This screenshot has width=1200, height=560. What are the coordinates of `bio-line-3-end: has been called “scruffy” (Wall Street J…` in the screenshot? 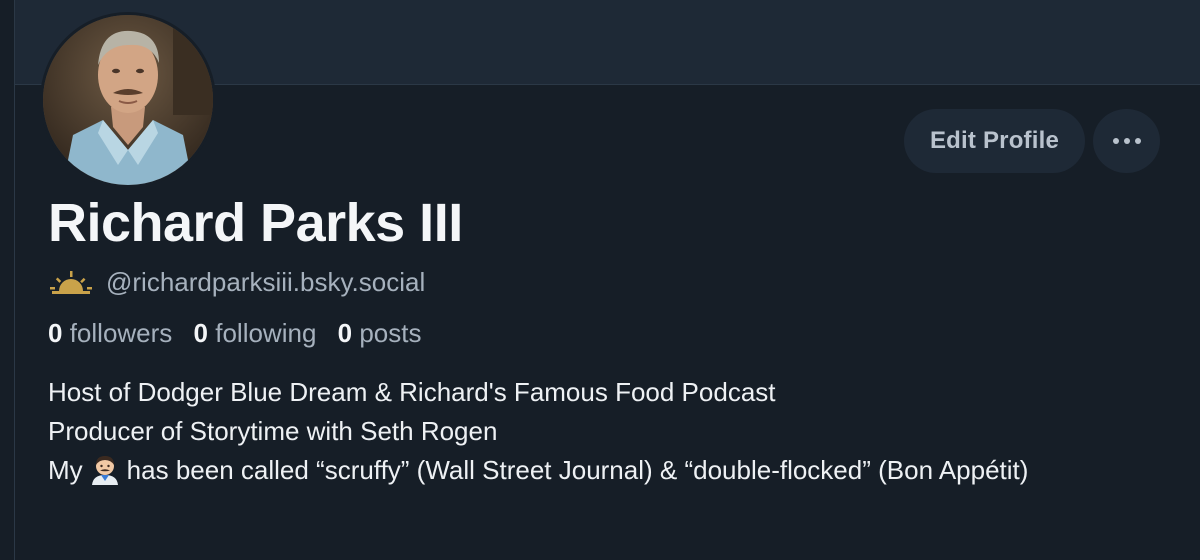 It's located at (577, 470).